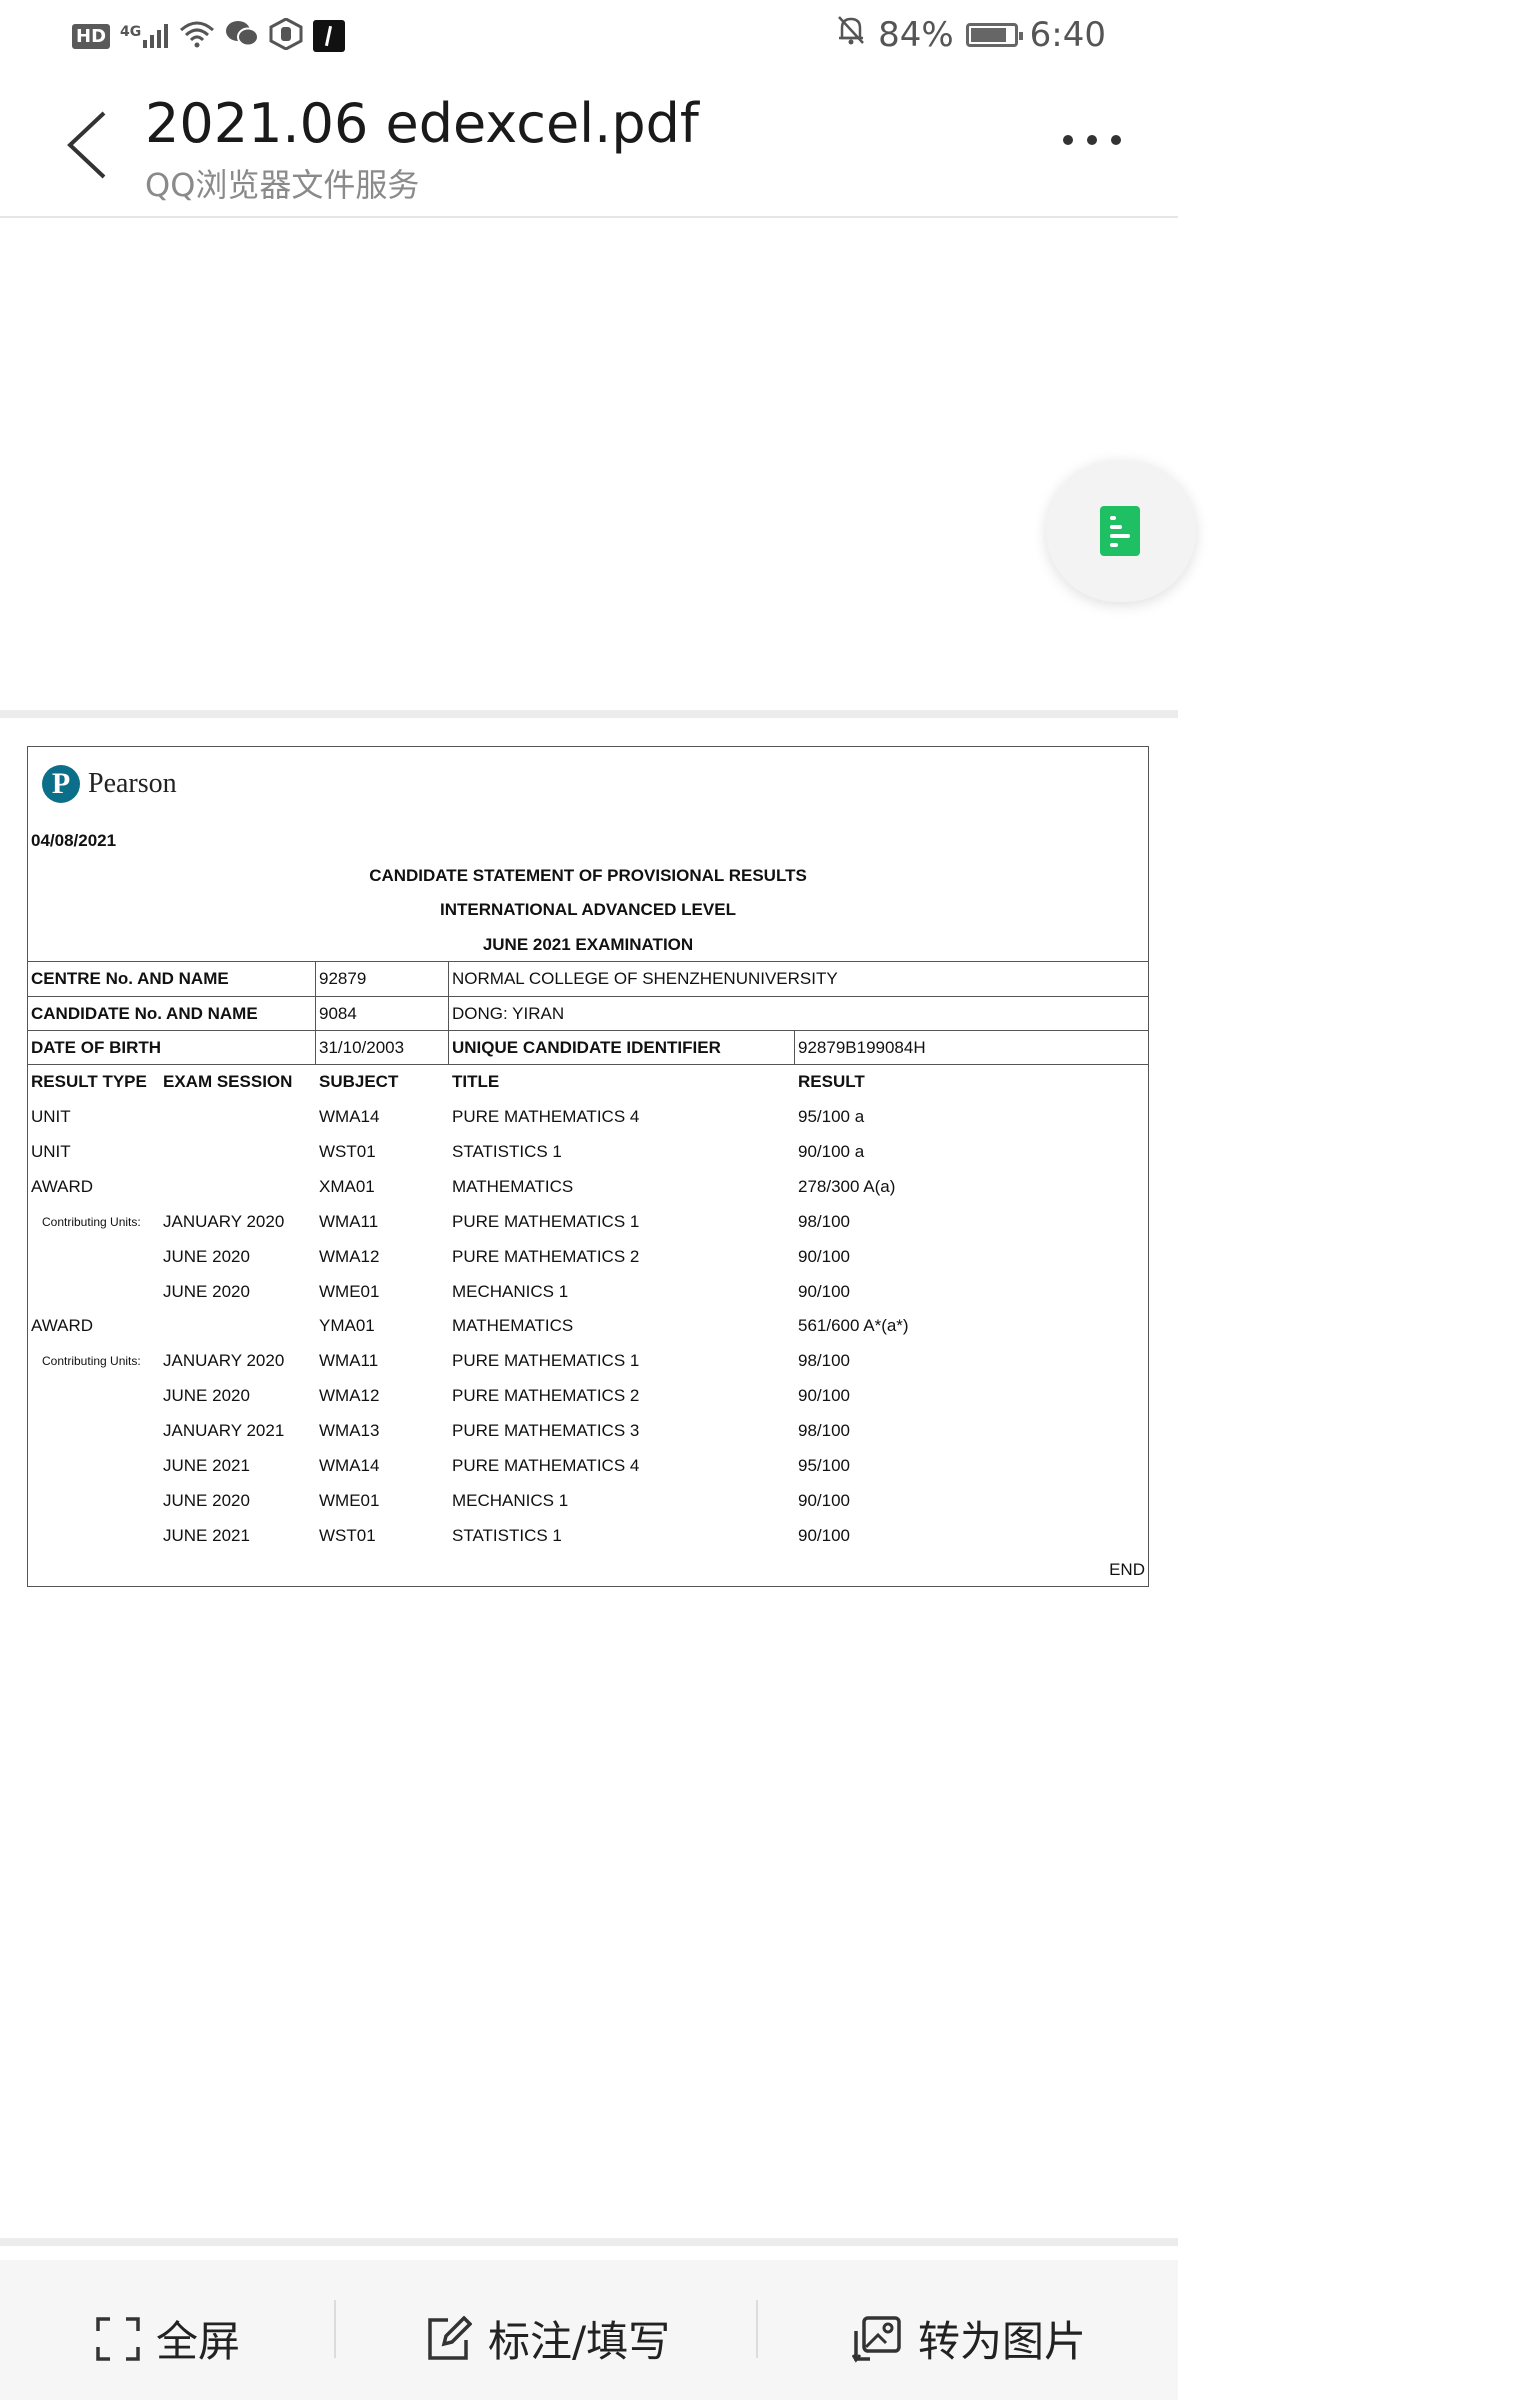 The height and width of the screenshot is (2400, 1536). I want to click on header-bar: 2021.06 edexcel.pdf QQ浏览器文件服务, so click(589, 145).